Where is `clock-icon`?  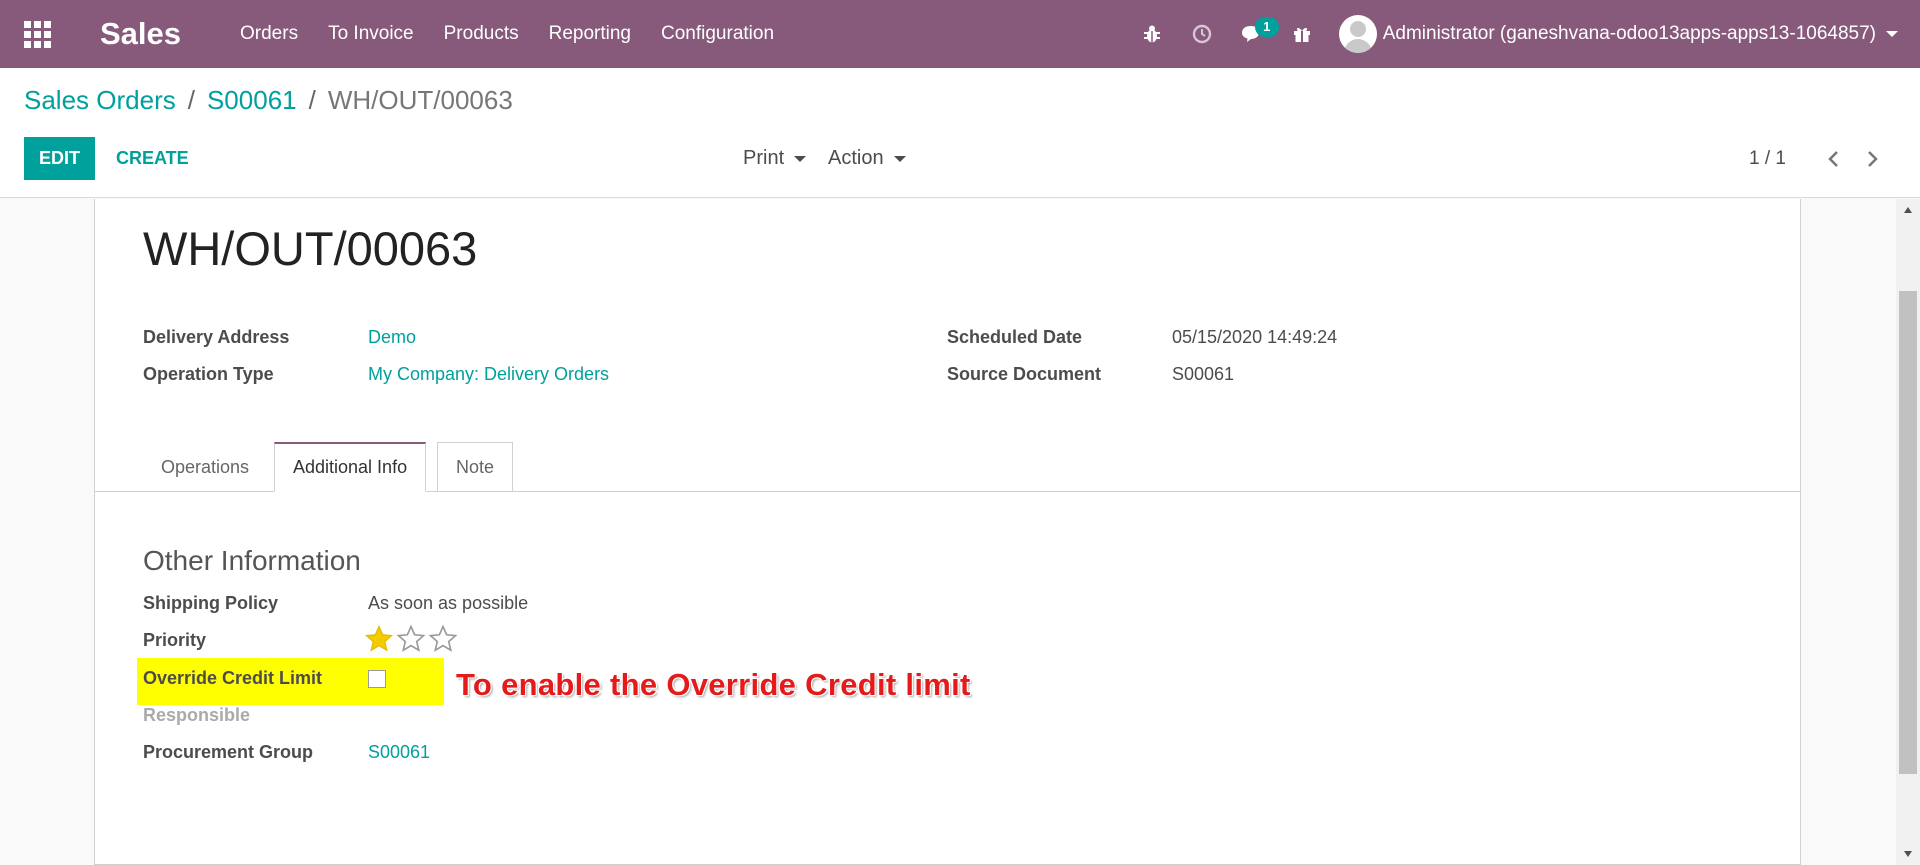 clock-icon is located at coordinates (1201, 34).